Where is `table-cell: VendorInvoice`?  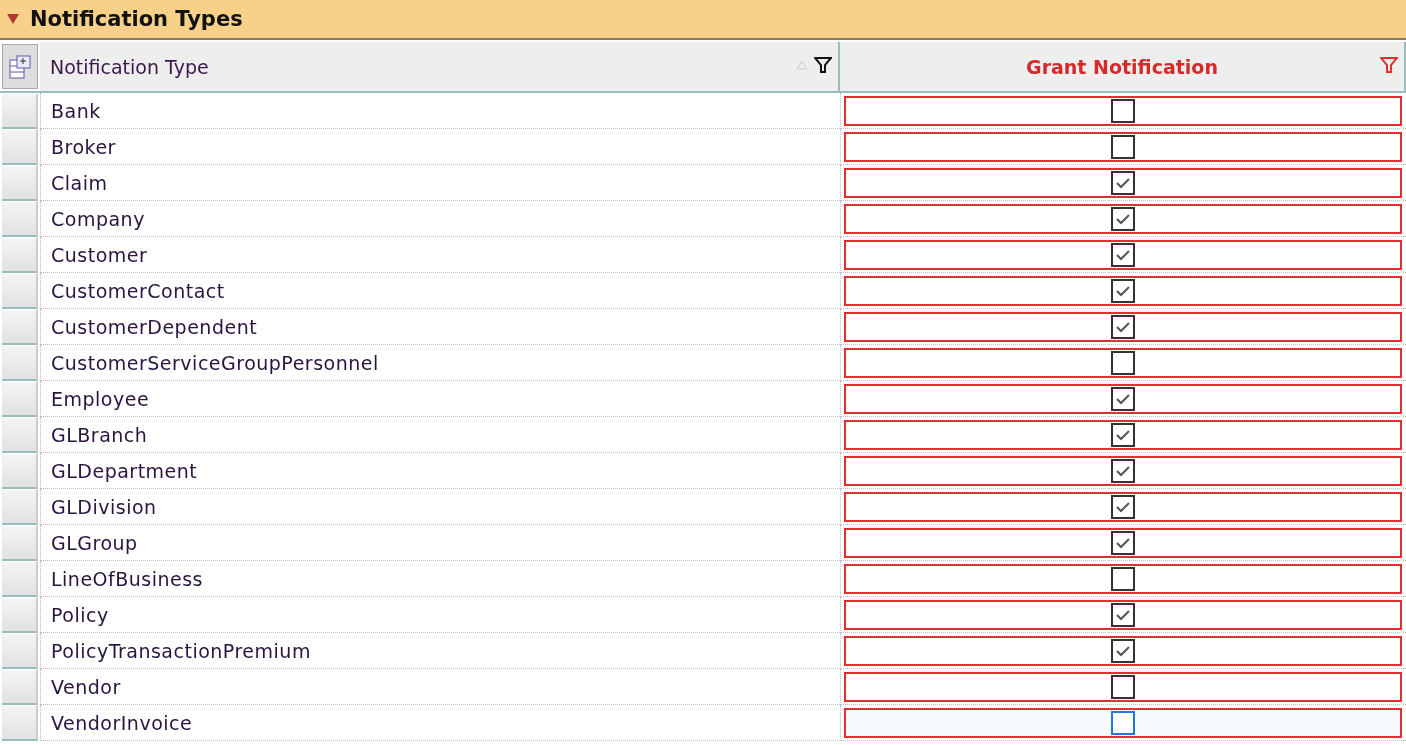
table-cell: VendorInvoice is located at coordinates (440, 723).